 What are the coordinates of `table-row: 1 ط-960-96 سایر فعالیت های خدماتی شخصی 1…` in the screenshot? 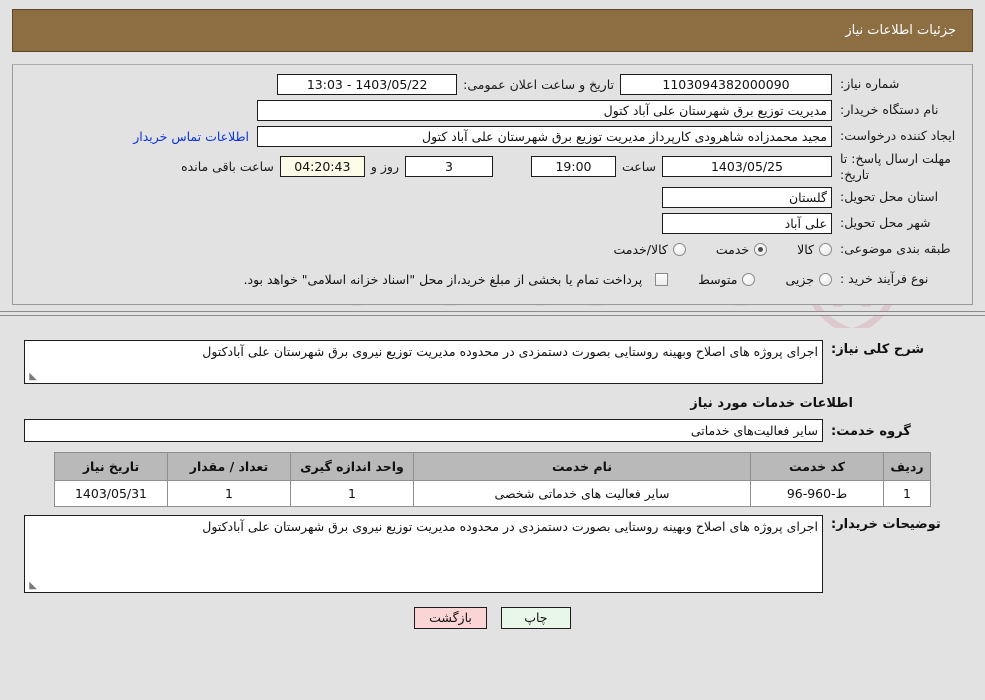 It's located at (492, 494).